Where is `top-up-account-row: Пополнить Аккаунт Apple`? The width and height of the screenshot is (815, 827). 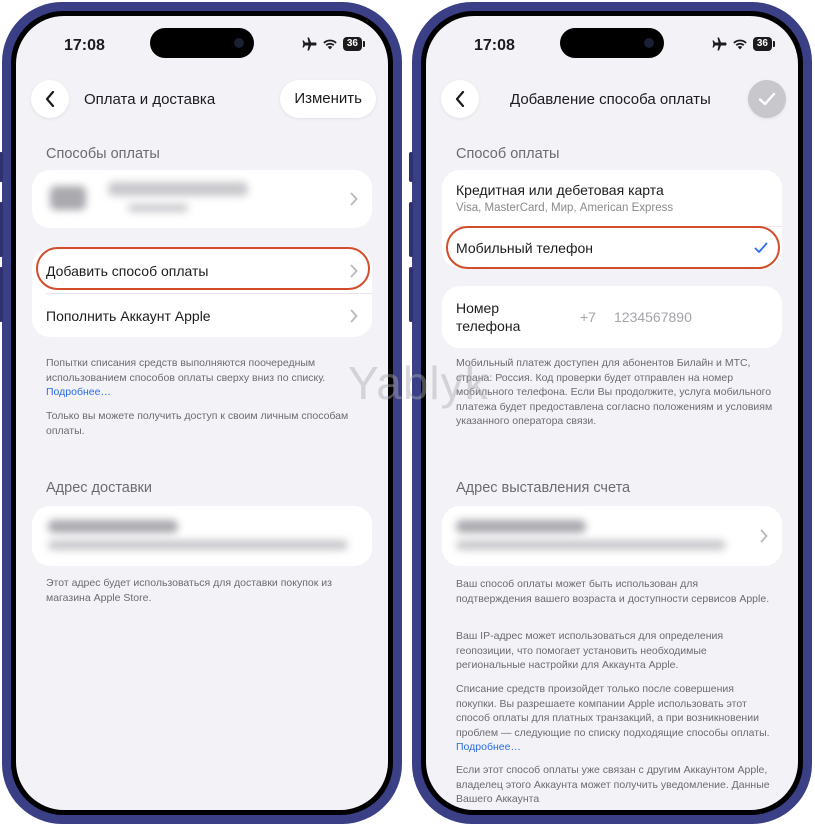 top-up-account-row: Пополнить Аккаунт Apple is located at coordinates (202, 315).